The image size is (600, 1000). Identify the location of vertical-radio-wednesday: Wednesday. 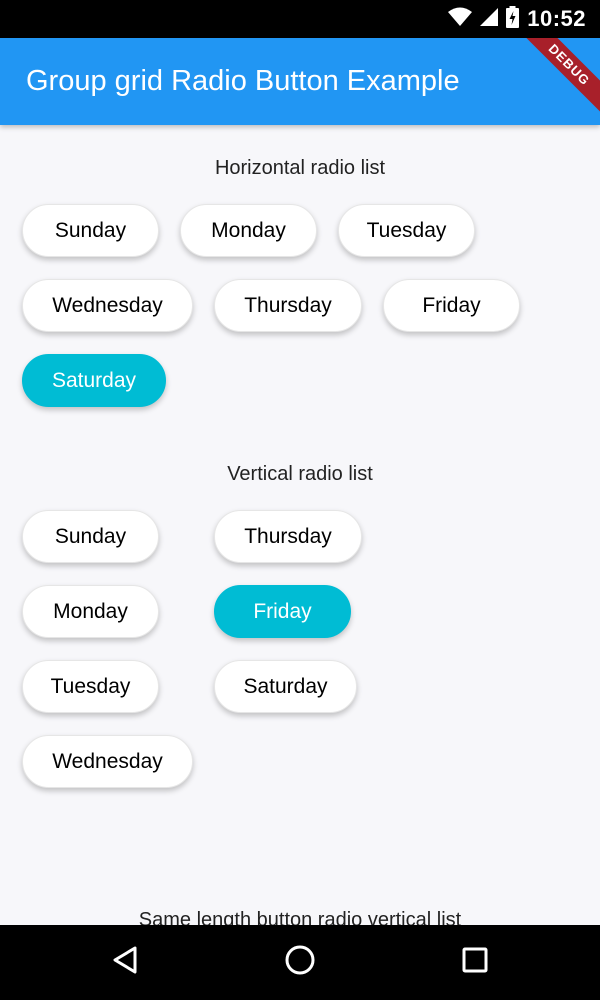
(107, 761).